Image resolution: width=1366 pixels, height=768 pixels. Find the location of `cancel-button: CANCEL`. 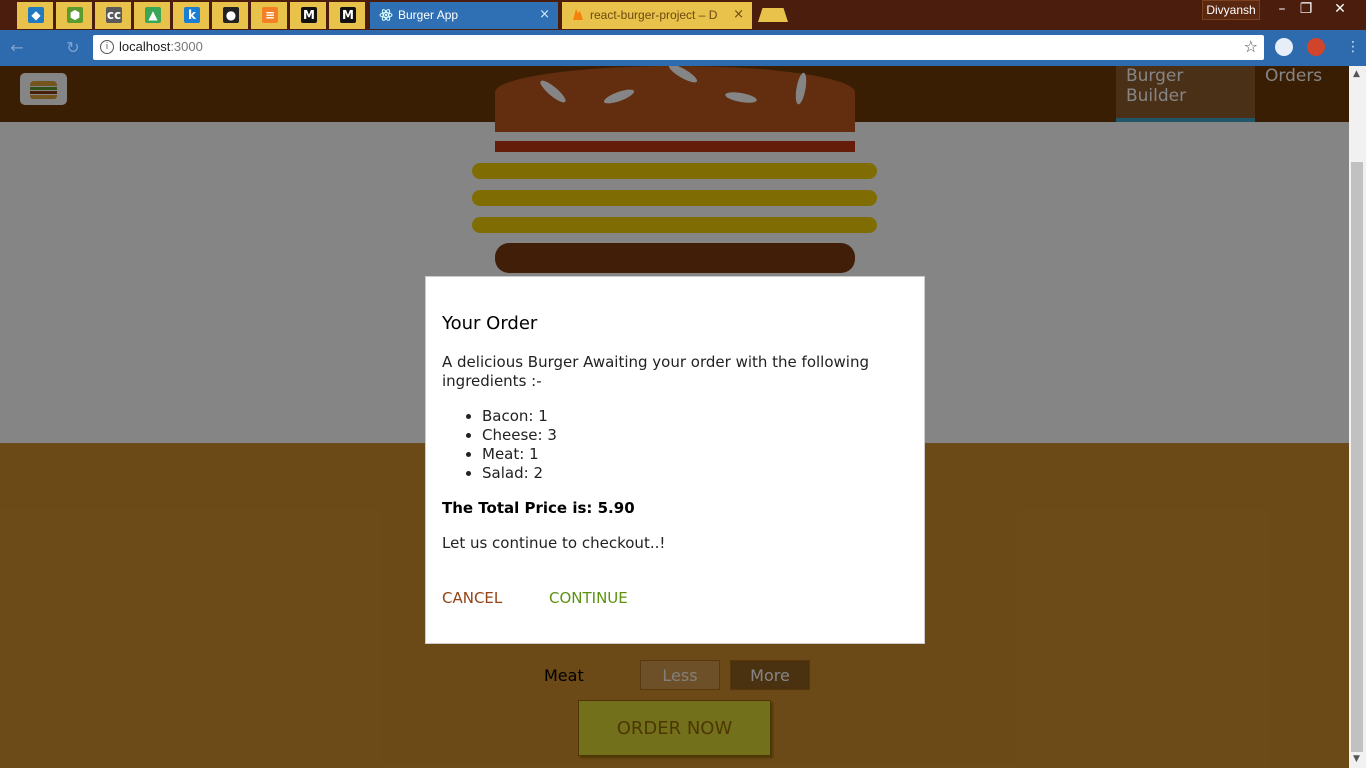

cancel-button: CANCEL is located at coordinates (472, 598).